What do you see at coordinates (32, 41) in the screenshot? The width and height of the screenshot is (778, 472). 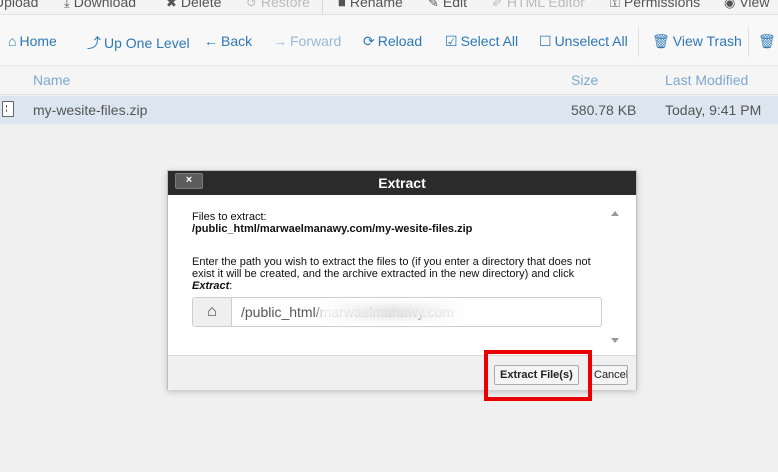 I see `home-button: ⌂ Home` at bounding box center [32, 41].